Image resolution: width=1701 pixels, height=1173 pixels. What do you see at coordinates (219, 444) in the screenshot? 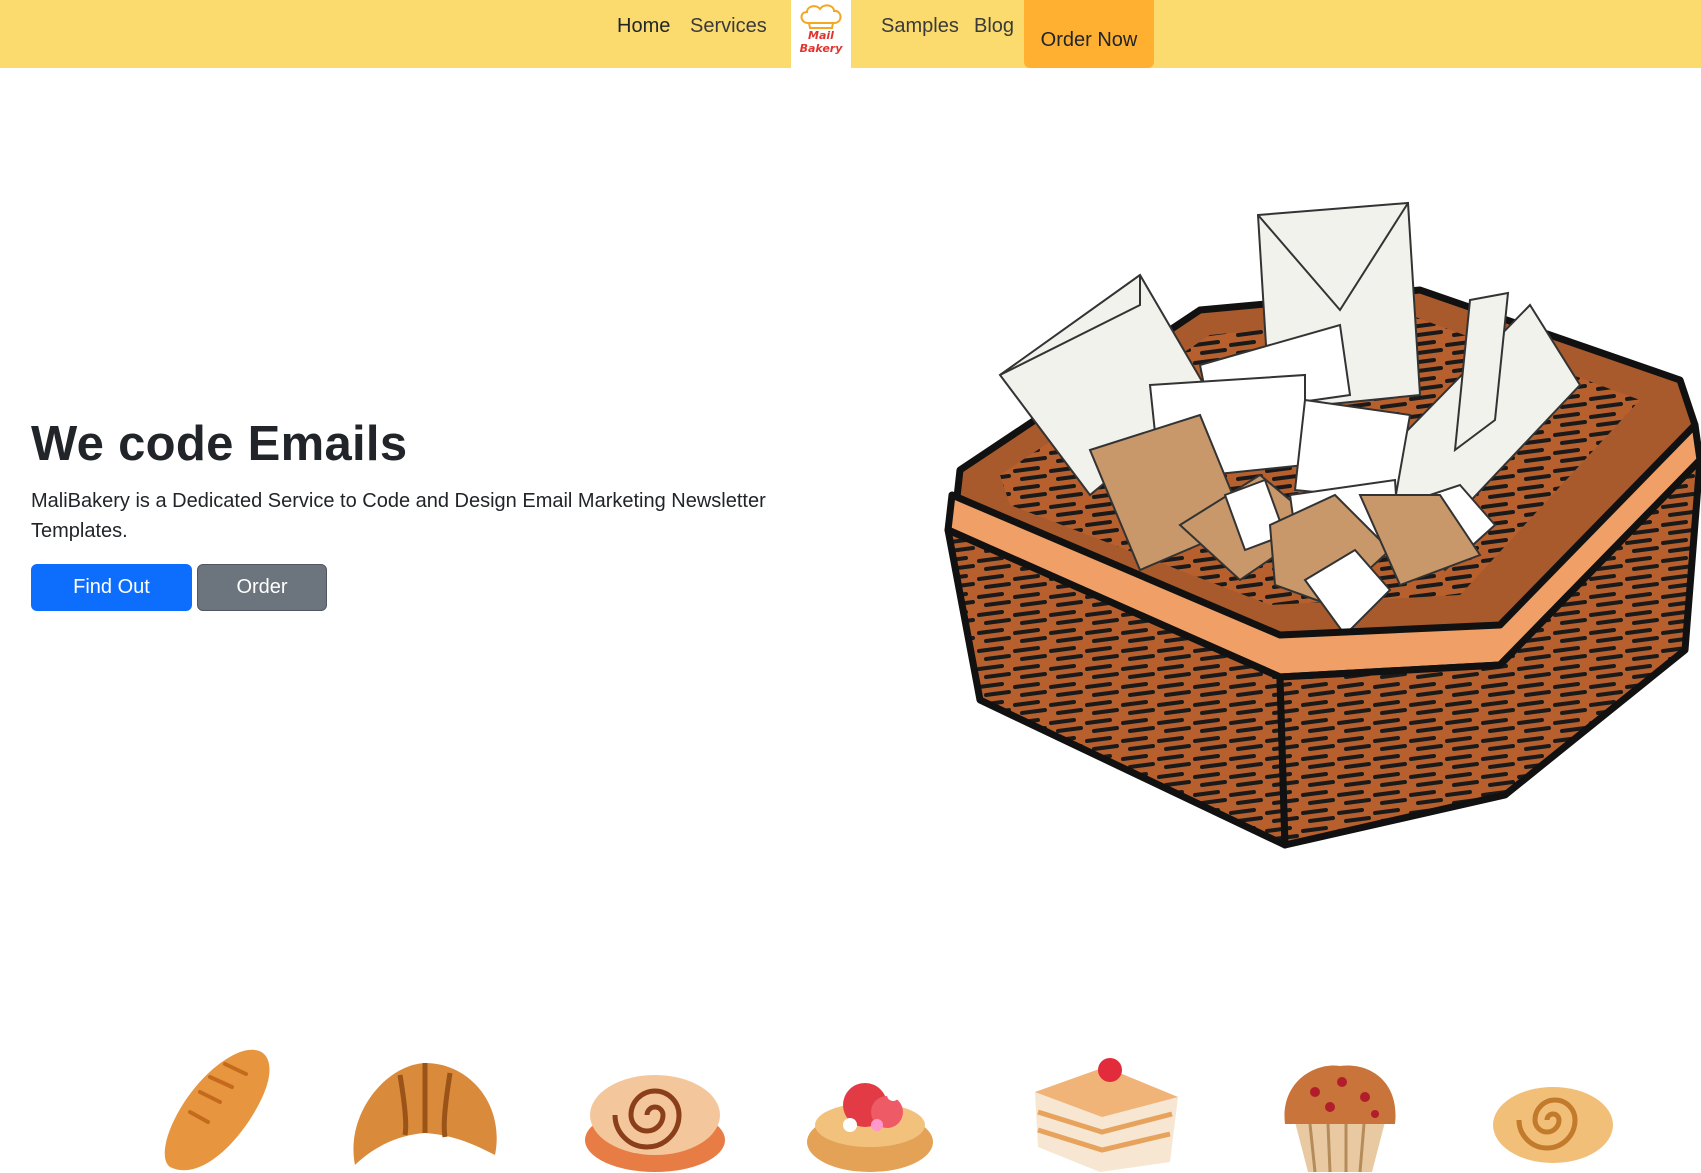
I see `hero-title: We code Emails` at bounding box center [219, 444].